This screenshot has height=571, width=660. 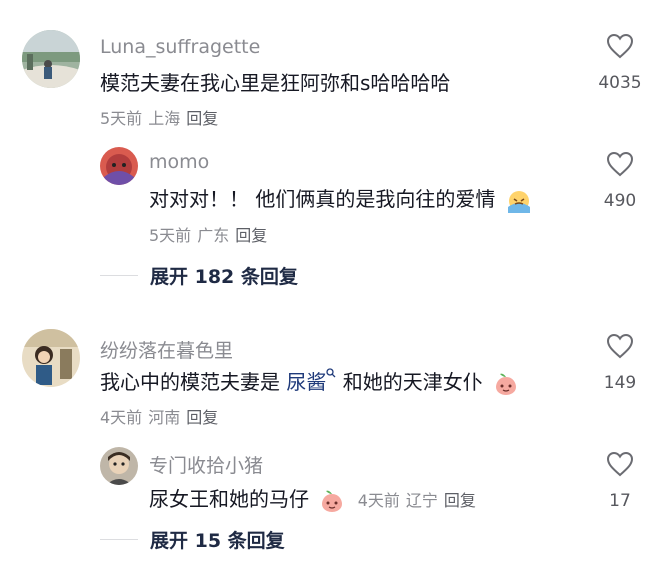 What do you see at coordinates (331, 375) in the screenshot?
I see `search-icon` at bounding box center [331, 375].